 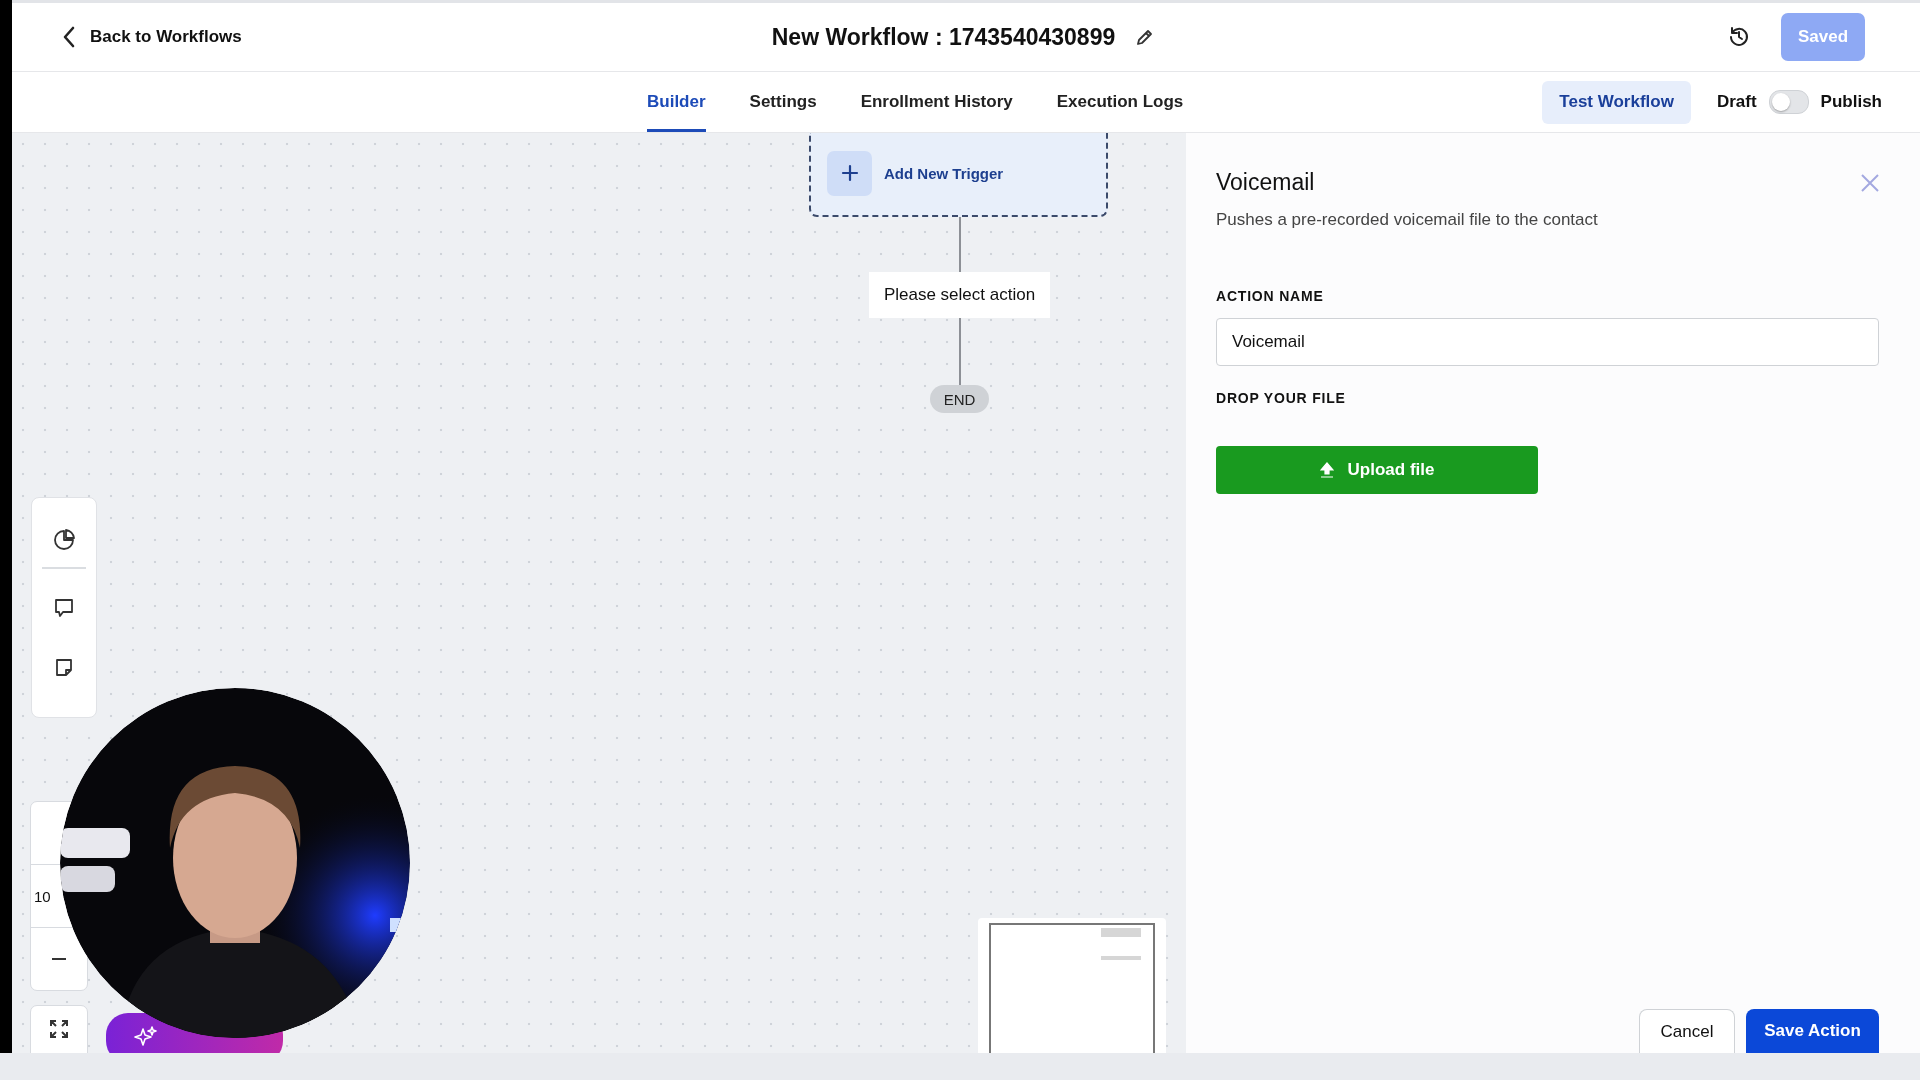 What do you see at coordinates (1547, 342) in the screenshot?
I see `action-name-field: Voicemail` at bounding box center [1547, 342].